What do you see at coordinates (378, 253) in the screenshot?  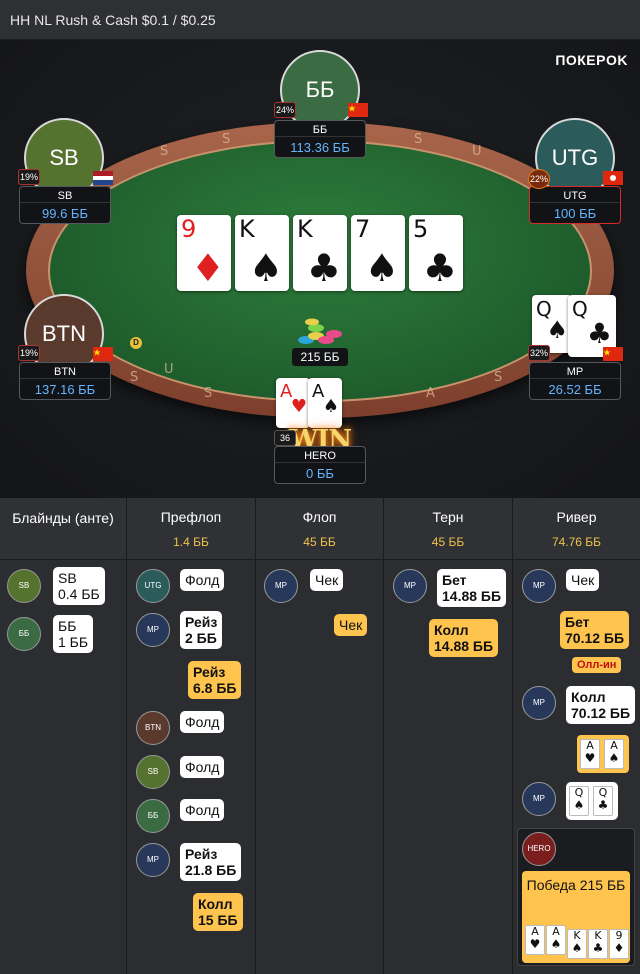 I see `board-card: 7 ♠` at bounding box center [378, 253].